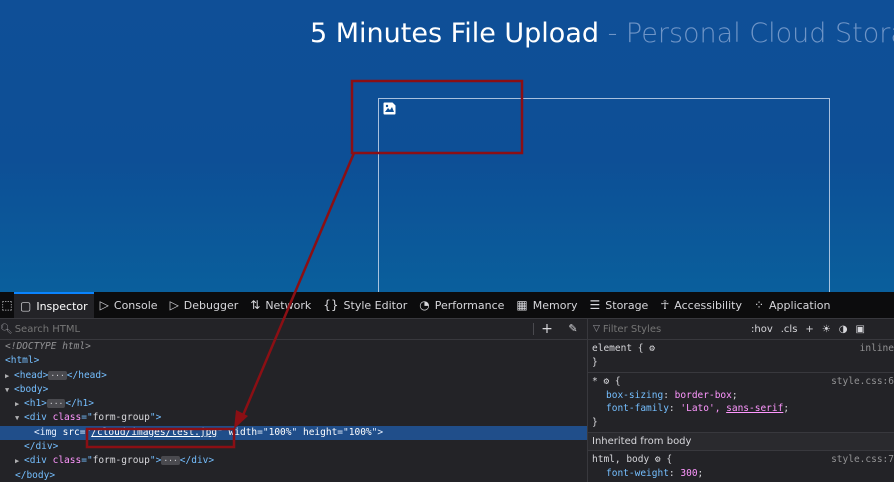 This screenshot has height=482, width=894. I want to click on accessibility-icon: ☥, so click(665, 305).